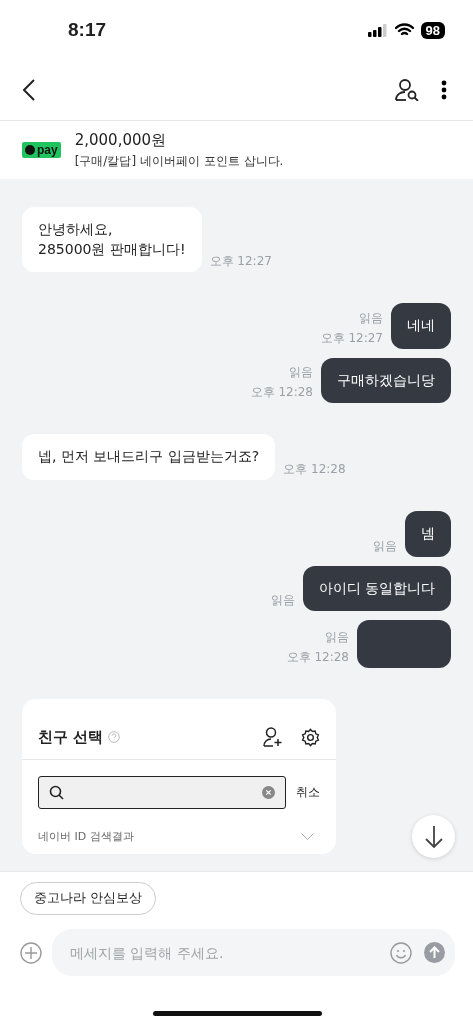 The height and width of the screenshot is (1024, 473). Describe the element at coordinates (404, 30) in the screenshot. I see `wifi-icon` at that location.